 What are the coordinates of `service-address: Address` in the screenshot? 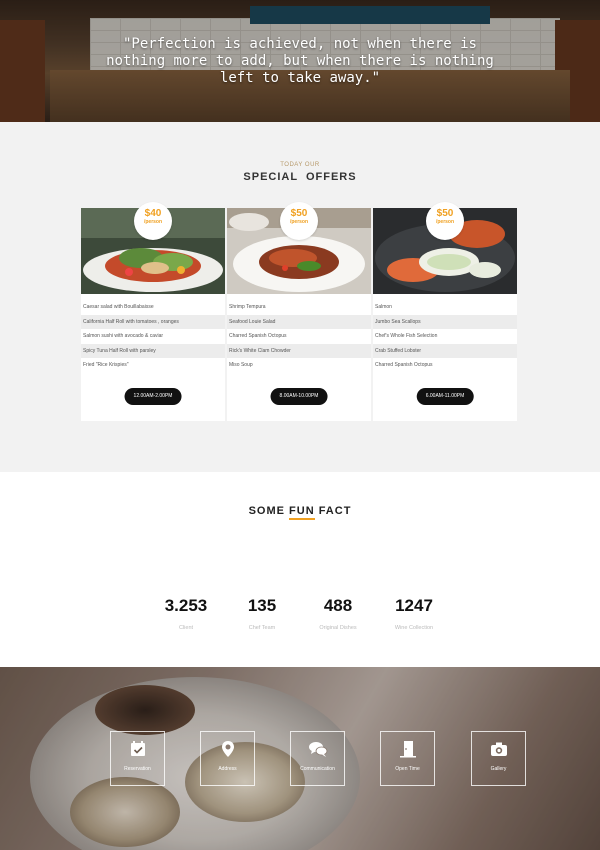 It's located at (227, 758).